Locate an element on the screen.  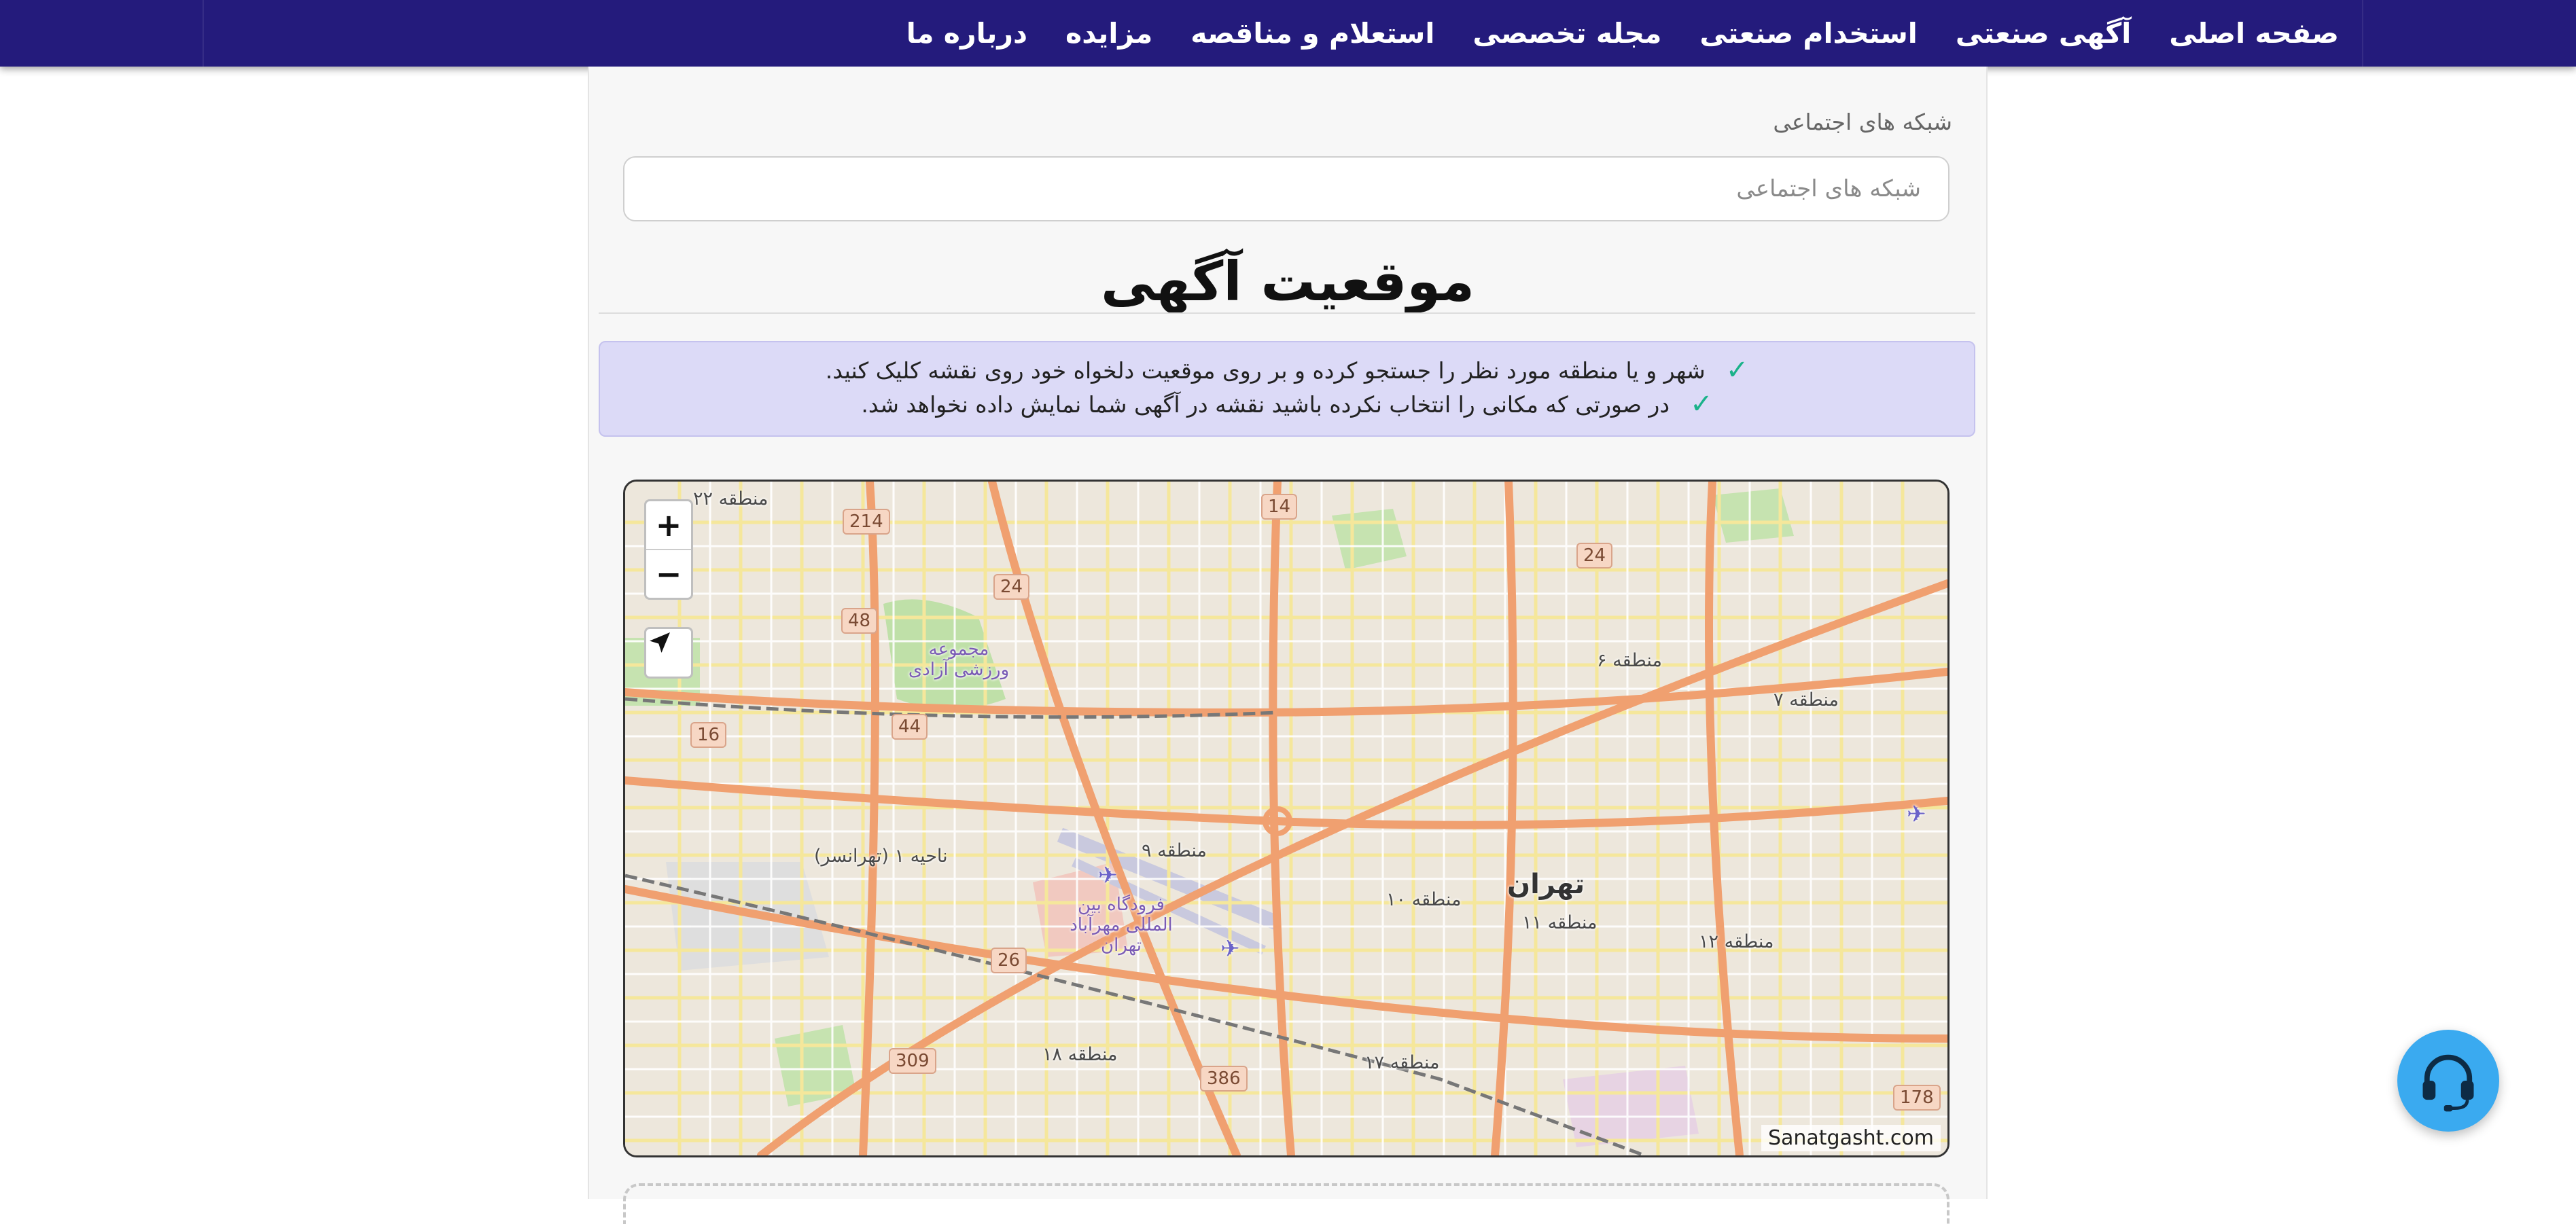
zoom-in-button: + is located at coordinates (668, 525).